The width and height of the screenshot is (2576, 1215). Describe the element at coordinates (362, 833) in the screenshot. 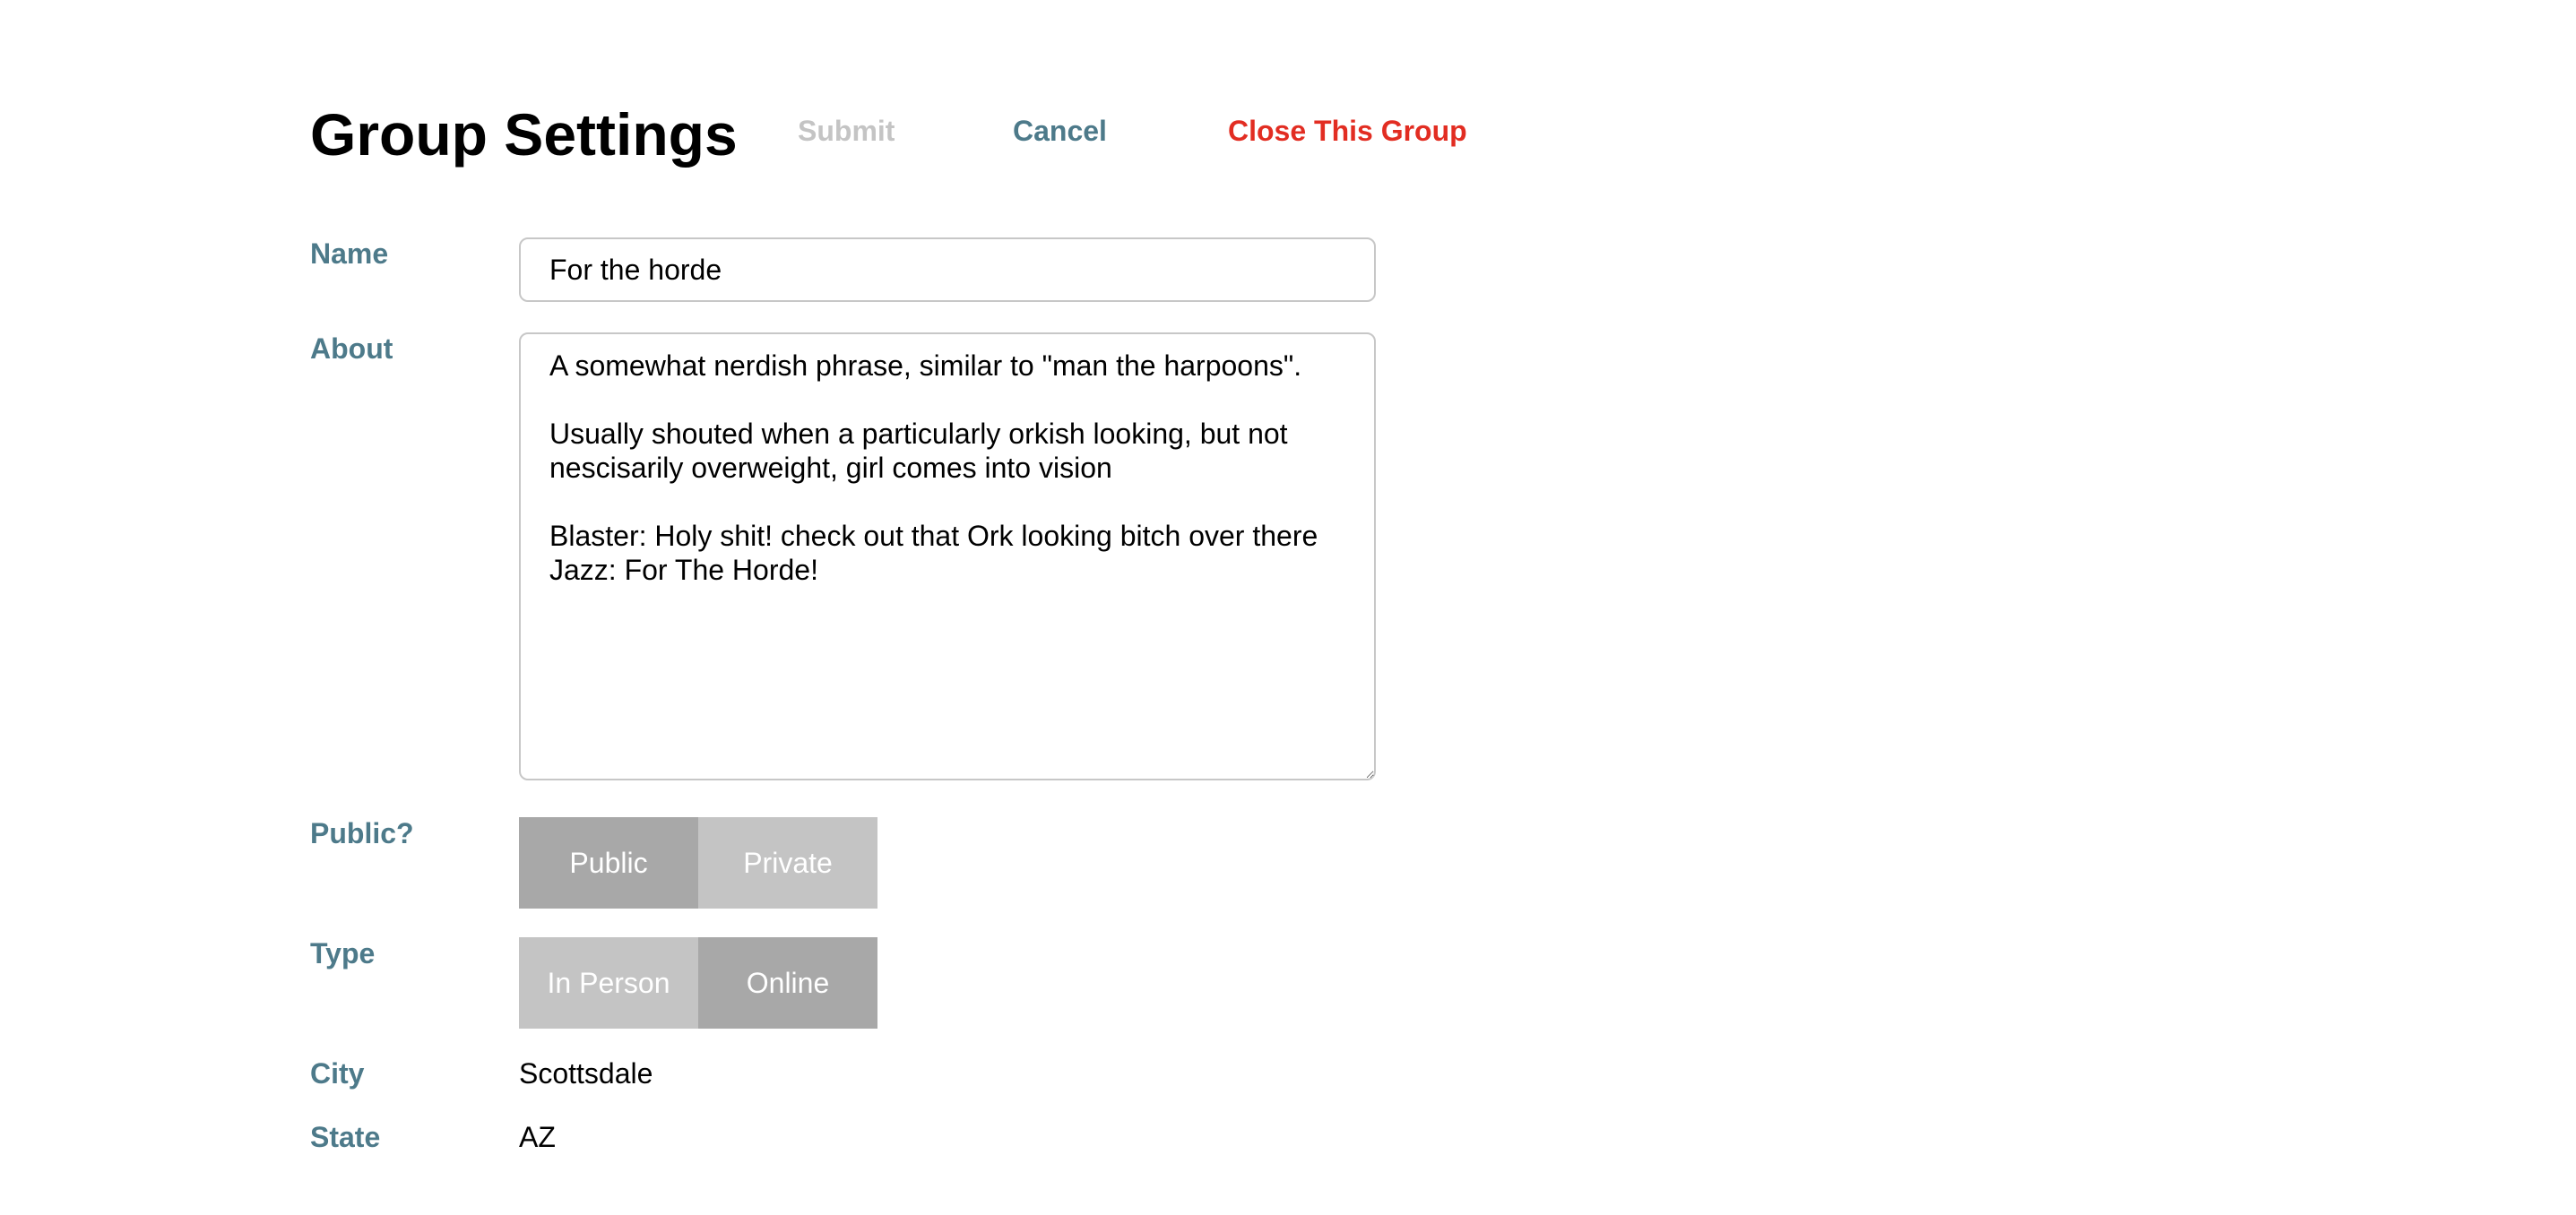

I see `public-label: Public?` at that location.